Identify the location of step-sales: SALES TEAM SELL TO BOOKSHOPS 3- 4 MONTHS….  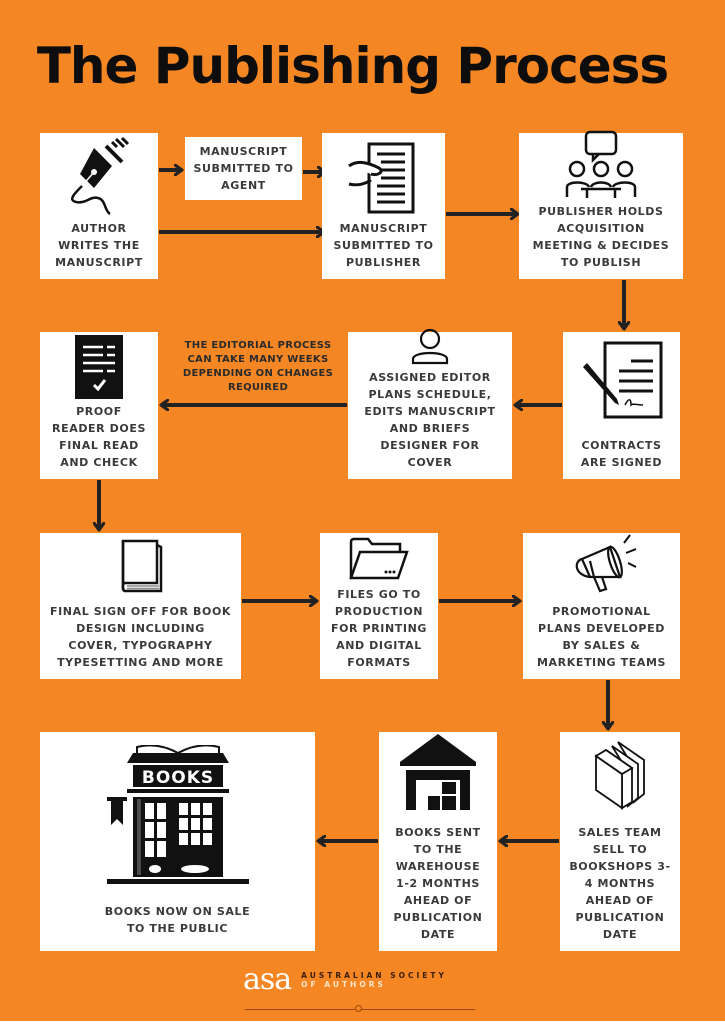
(620, 841).